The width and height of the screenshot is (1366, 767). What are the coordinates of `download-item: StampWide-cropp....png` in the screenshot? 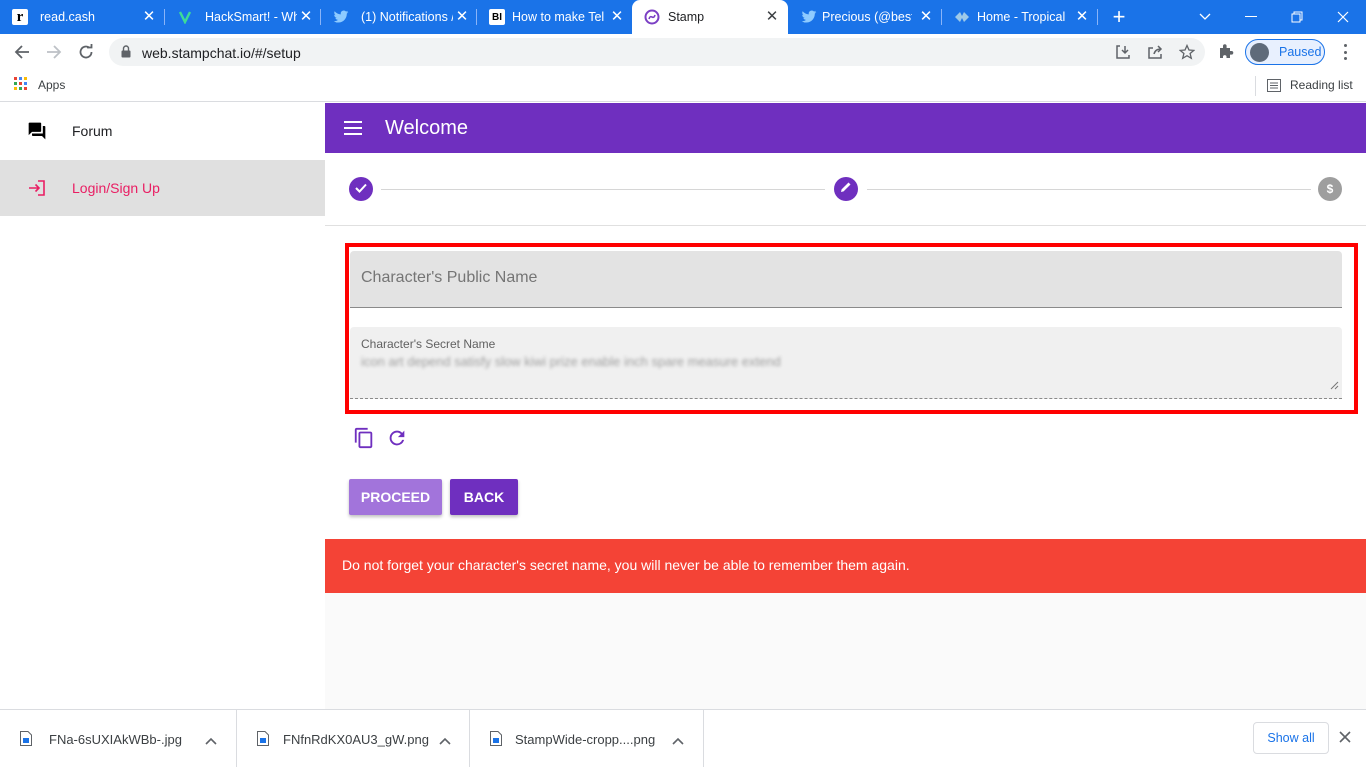 It's located at (587, 738).